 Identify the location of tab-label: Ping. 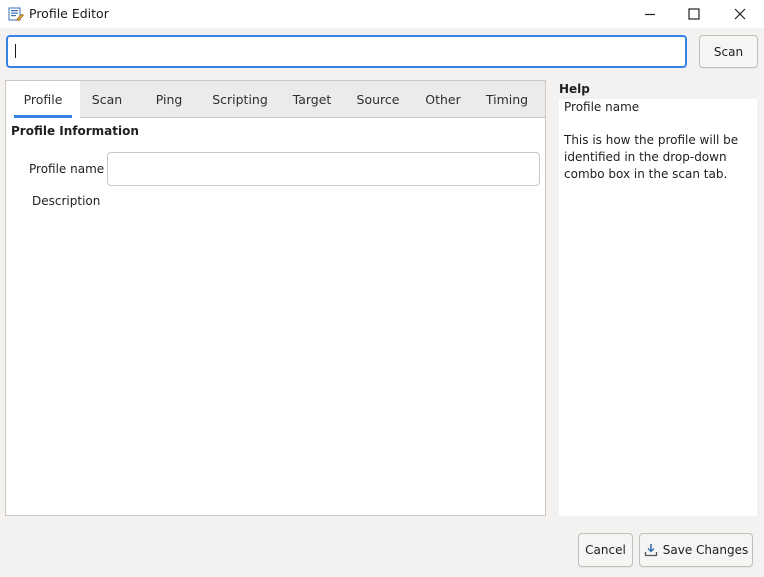
(169, 99).